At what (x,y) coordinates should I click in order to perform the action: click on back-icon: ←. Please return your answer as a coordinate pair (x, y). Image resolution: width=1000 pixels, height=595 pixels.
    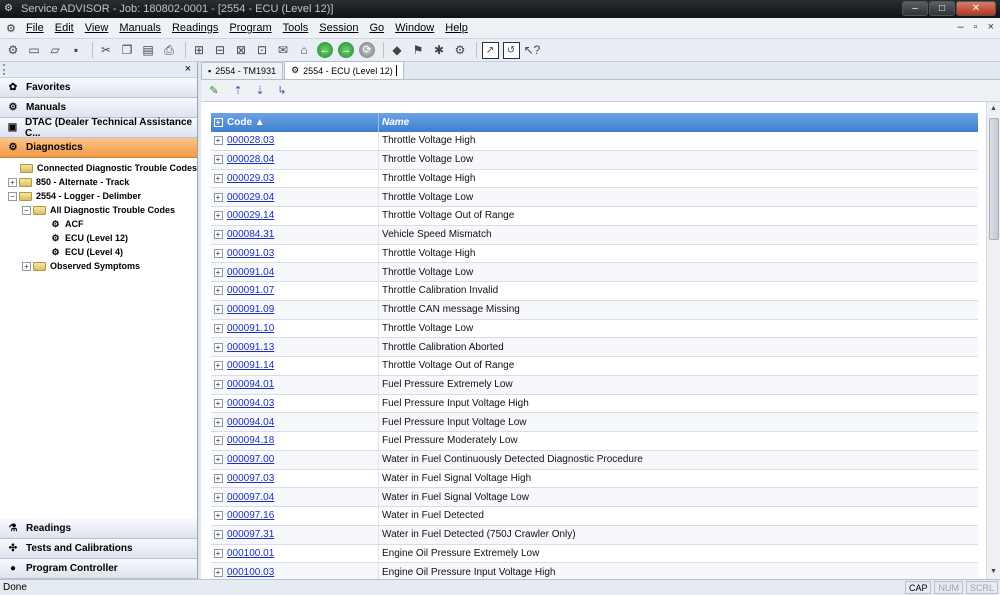
    Looking at the image, I should click on (325, 50).